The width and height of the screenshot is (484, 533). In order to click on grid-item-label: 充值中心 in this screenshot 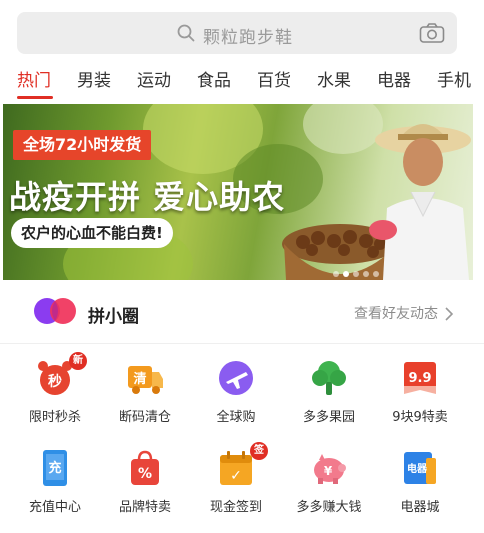, I will do `click(54, 507)`.